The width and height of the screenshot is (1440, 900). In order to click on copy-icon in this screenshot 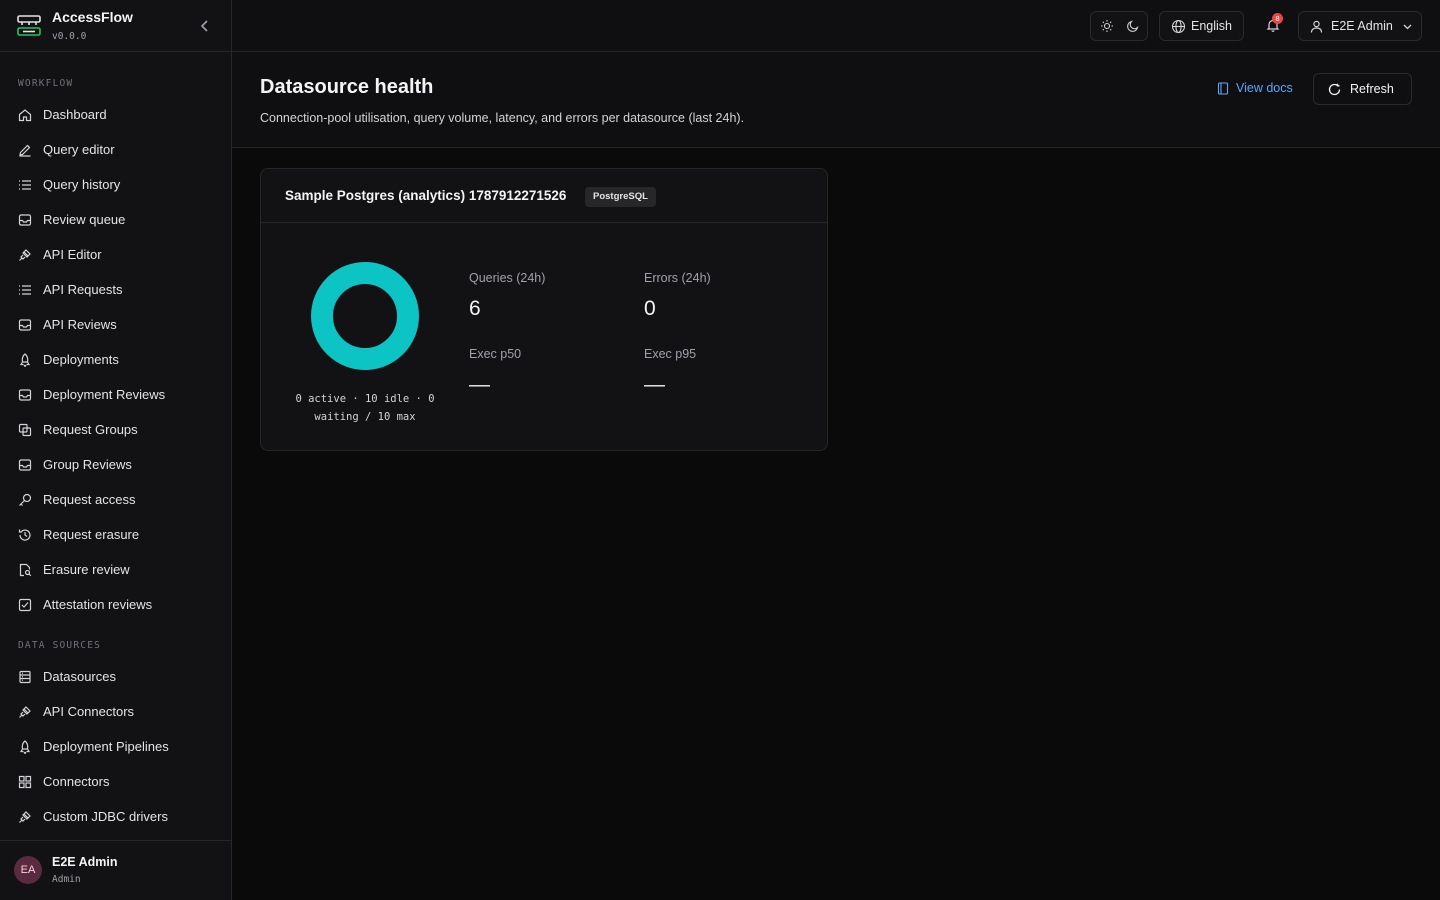, I will do `click(25, 430)`.